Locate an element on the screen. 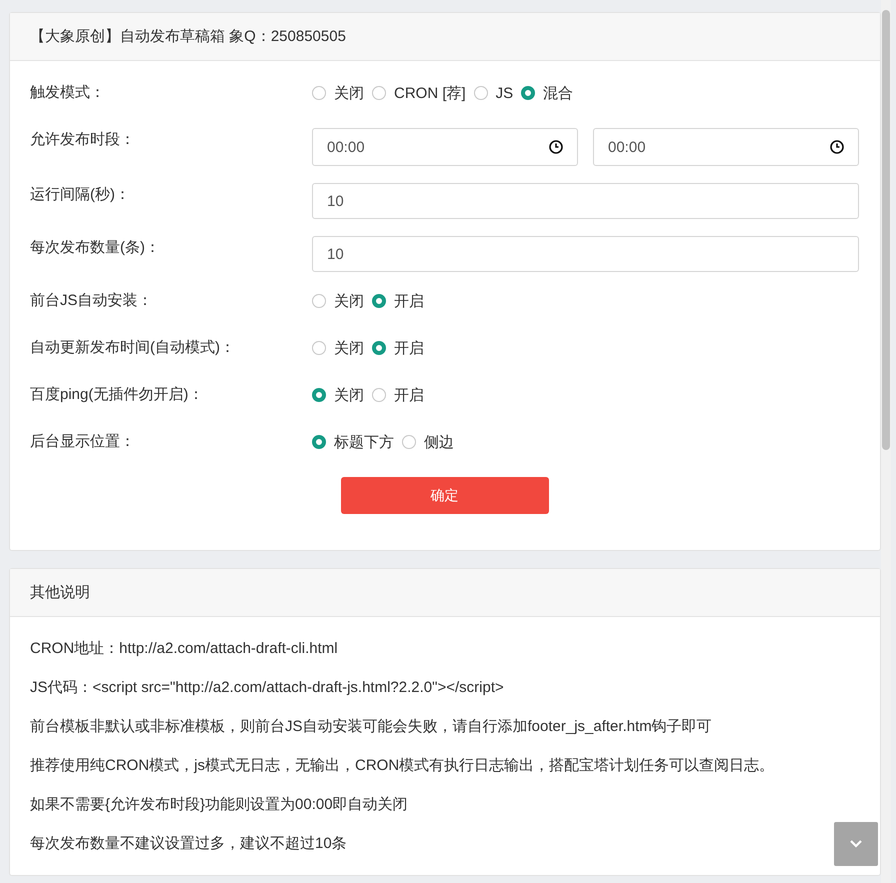 Image resolution: width=896 pixels, height=883 pixels. field-label: 百度ping(无插件勿开启)： is located at coordinates (117, 395).